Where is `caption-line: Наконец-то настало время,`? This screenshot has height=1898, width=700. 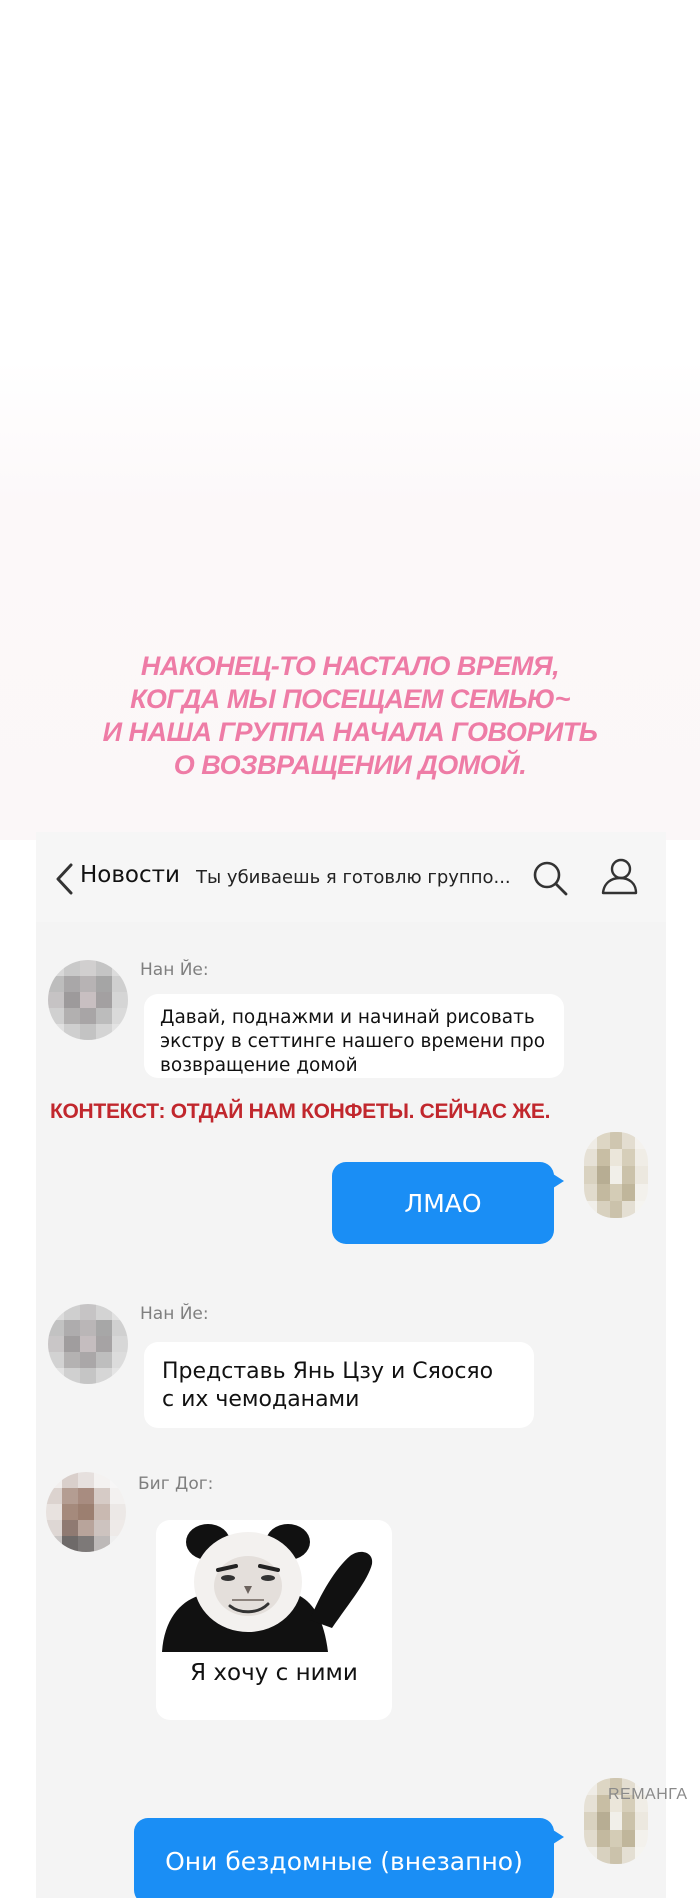 caption-line: Наконец-то настало время, is located at coordinates (350, 666).